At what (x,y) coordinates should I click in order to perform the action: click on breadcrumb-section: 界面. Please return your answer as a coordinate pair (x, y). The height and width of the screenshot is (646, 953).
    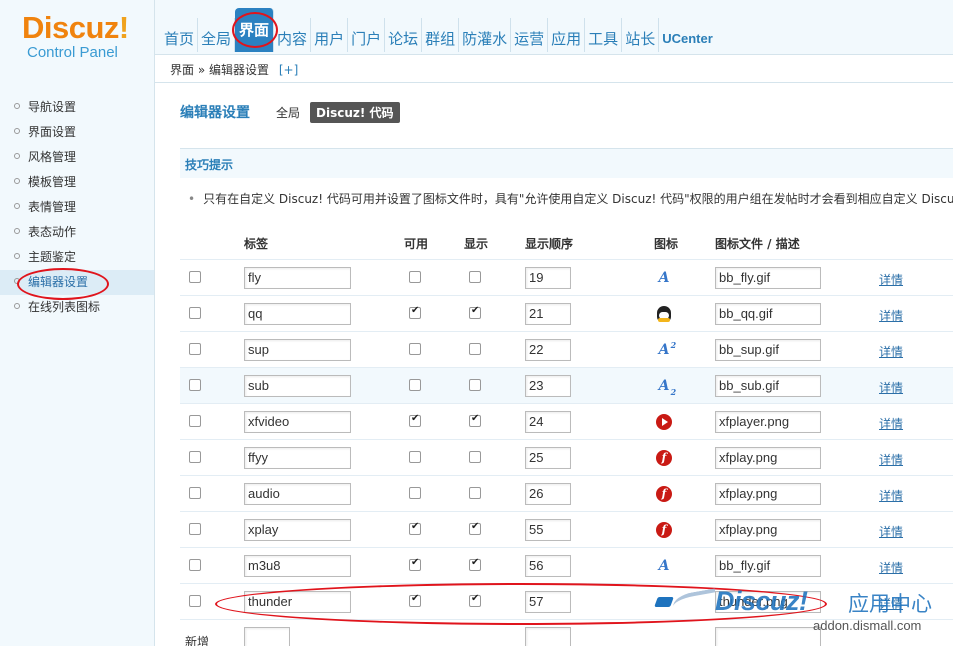
    Looking at the image, I should click on (182, 70).